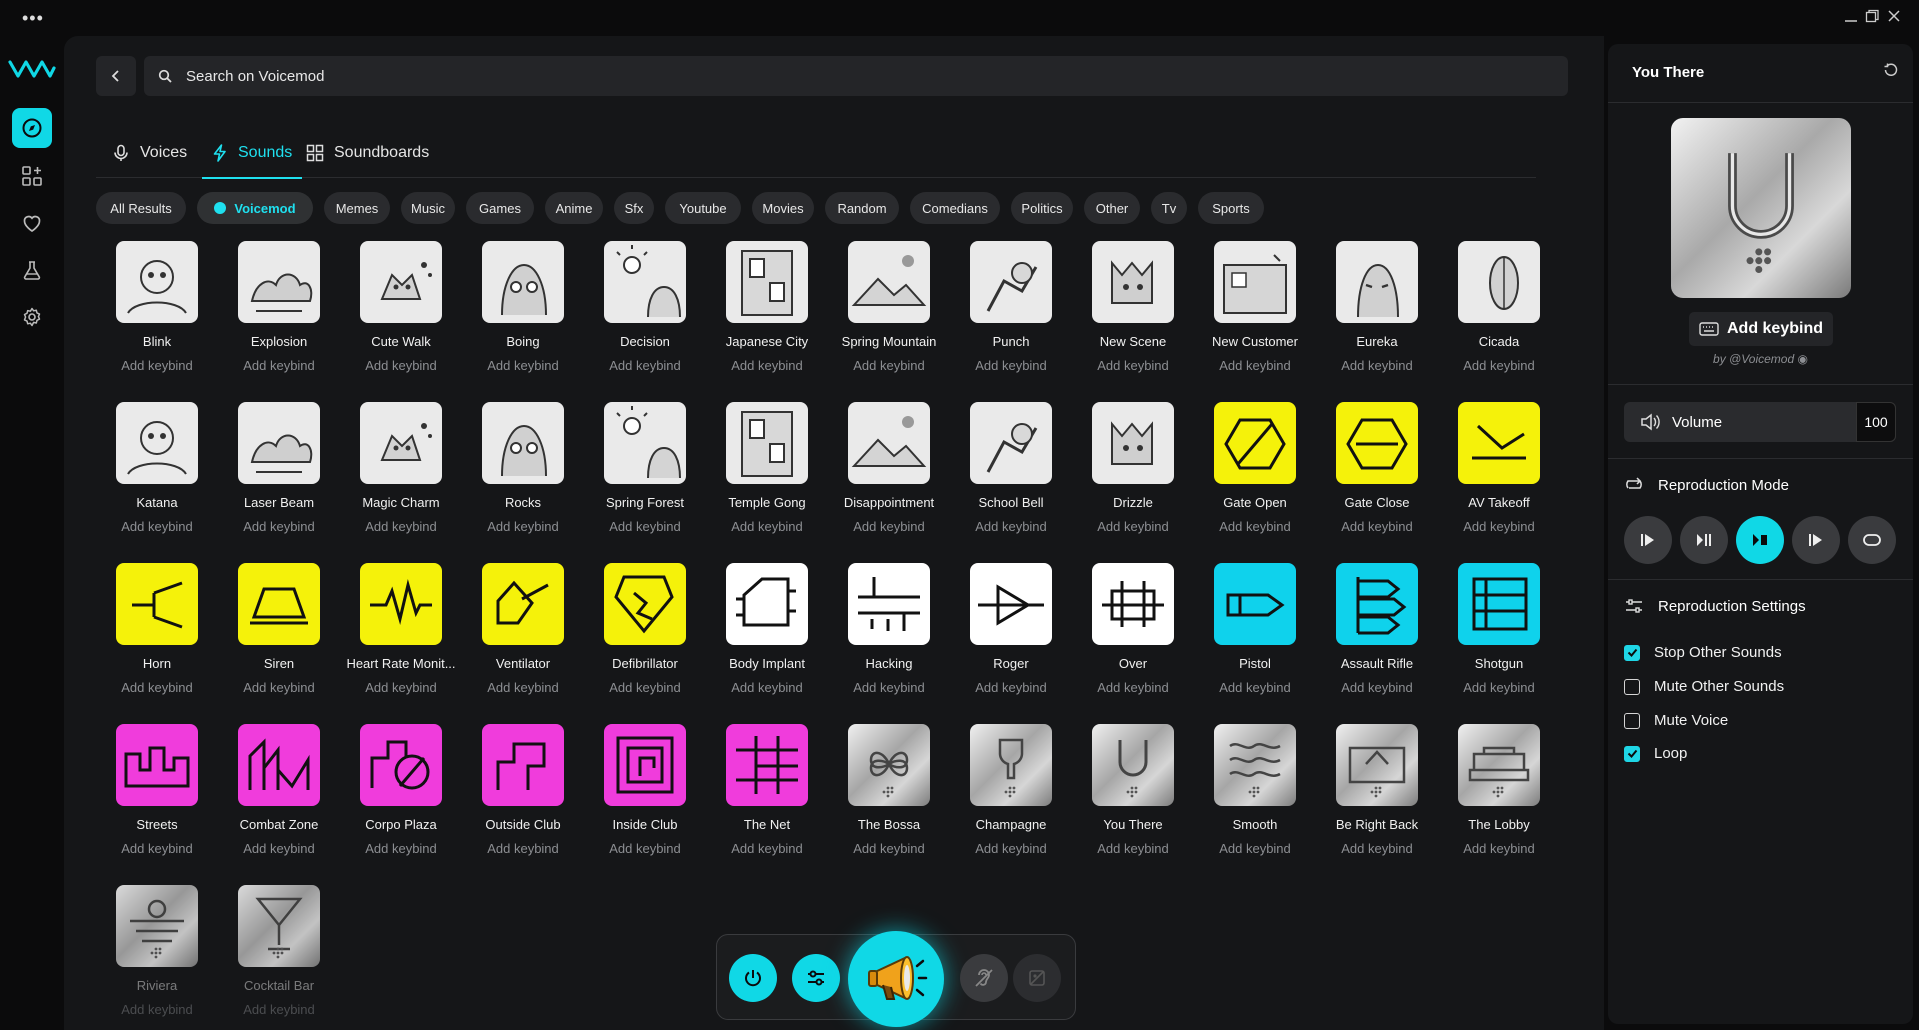 Image resolution: width=1919 pixels, height=1030 pixels. Describe the element at coordinates (753, 978) in the screenshot. I see `power-button` at that location.